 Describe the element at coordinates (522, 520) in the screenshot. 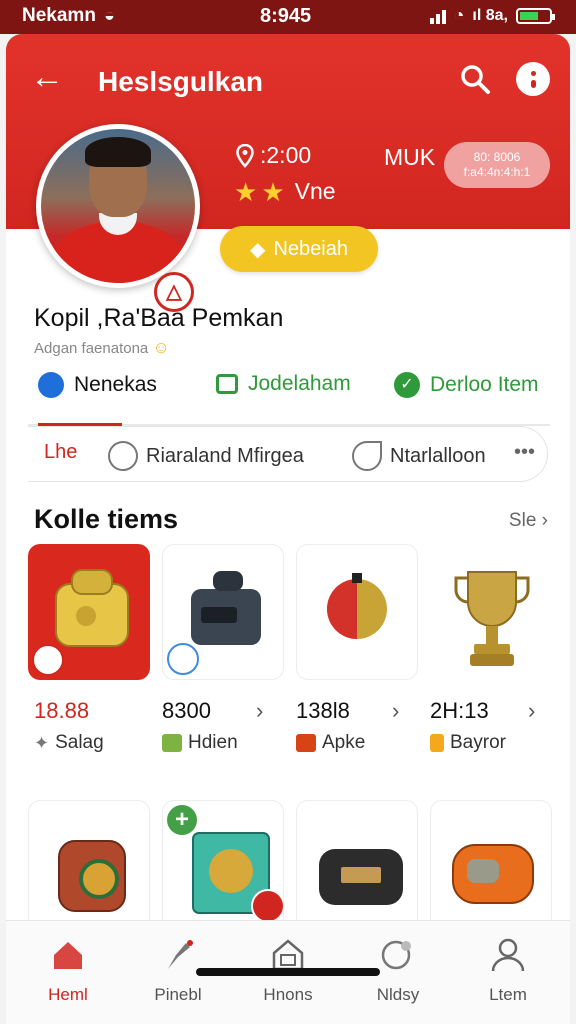

I see `see-all-label: Sle` at that location.